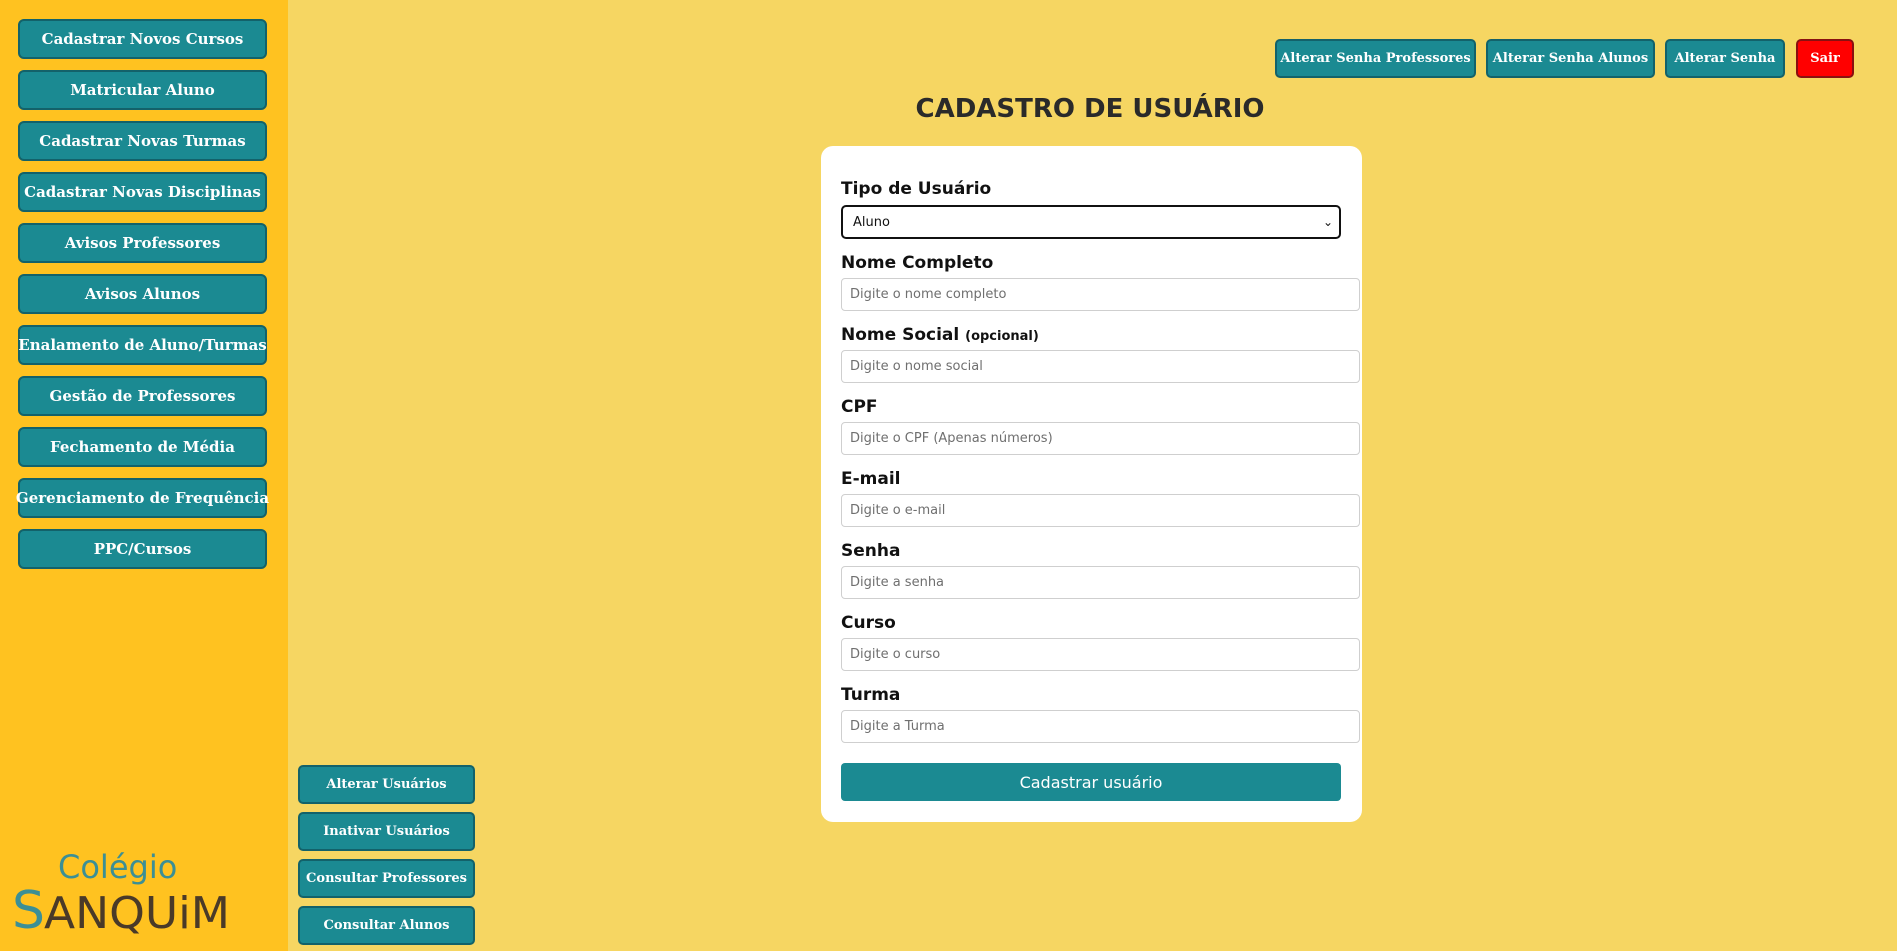 The height and width of the screenshot is (951, 1897). Describe the element at coordinates (386, 878) in the screenshot. I see `consultar-professores-button: Consultar Professores` at that location.